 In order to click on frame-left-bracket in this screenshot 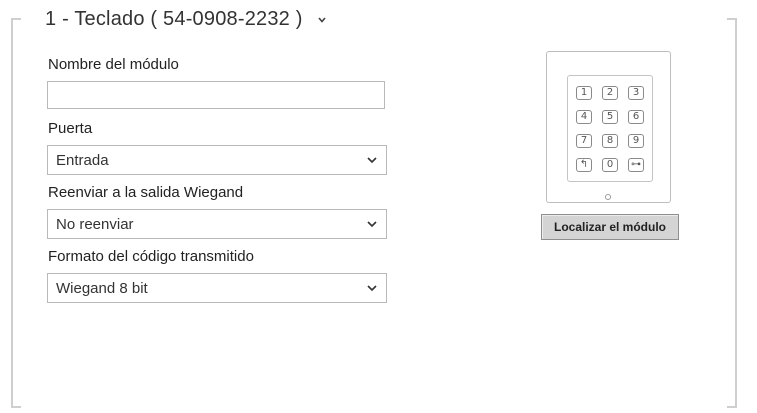, I will do `click(16, 213)`.